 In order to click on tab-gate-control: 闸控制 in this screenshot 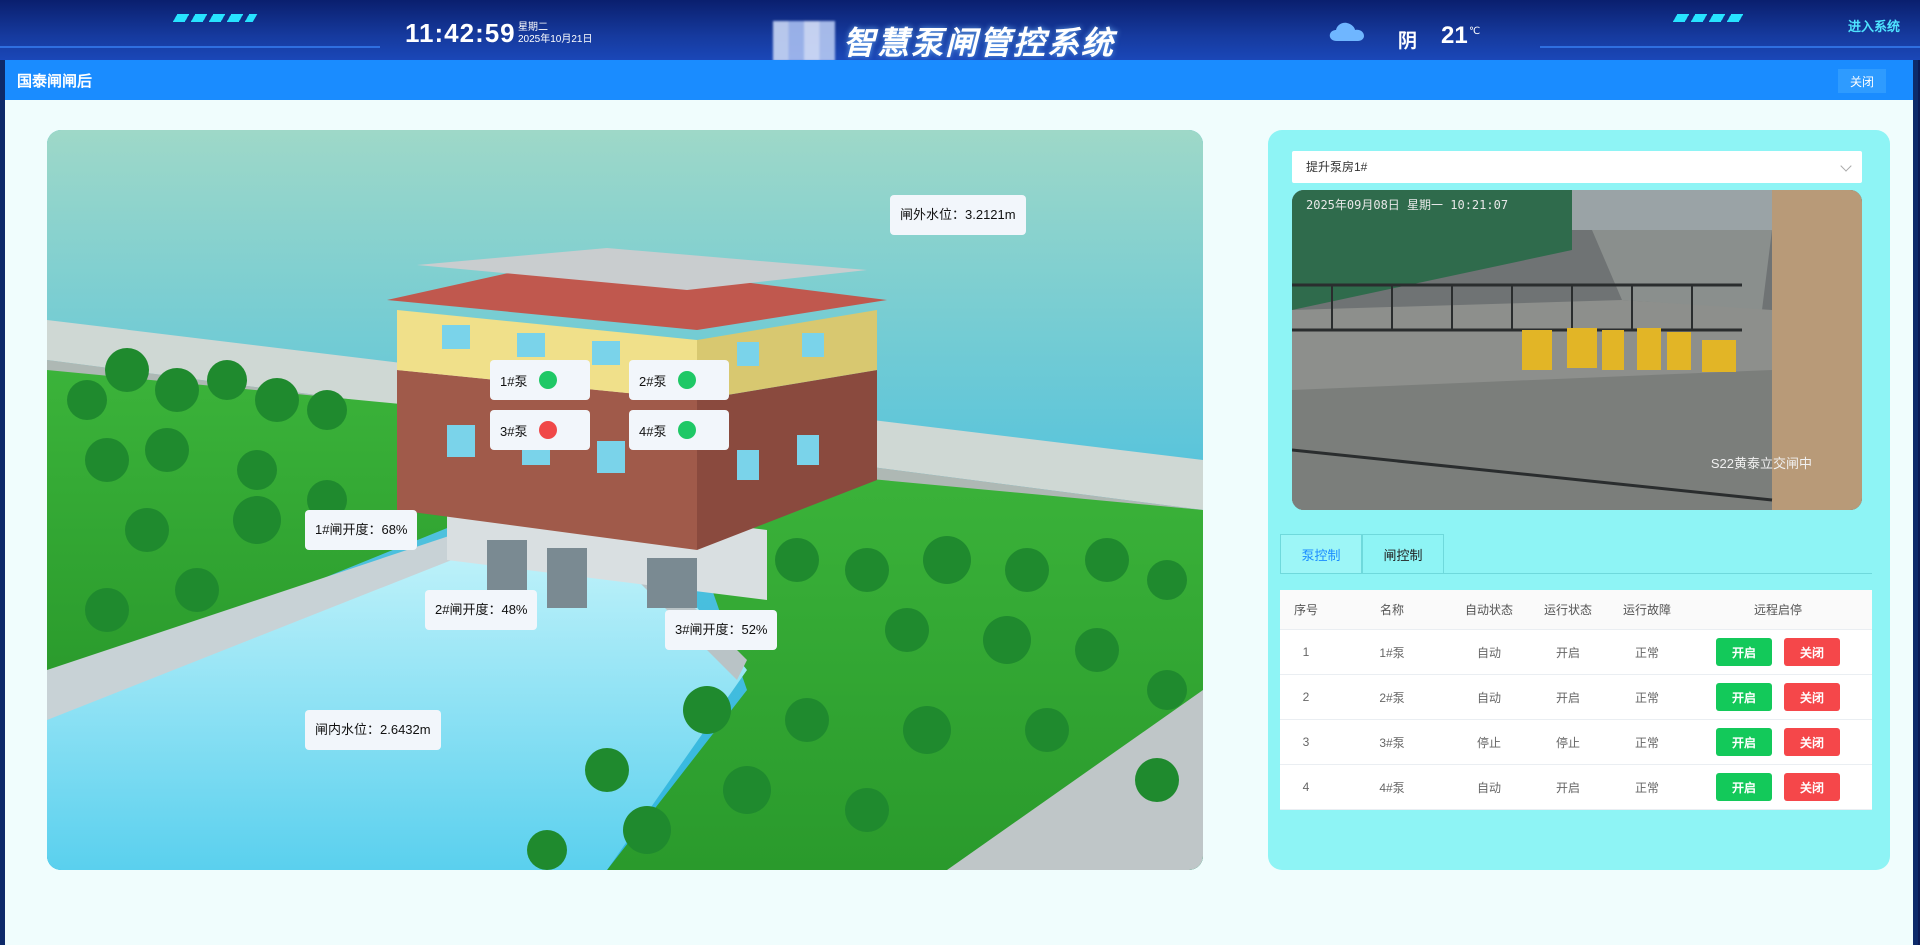, I will do `click(1403, 554)`.